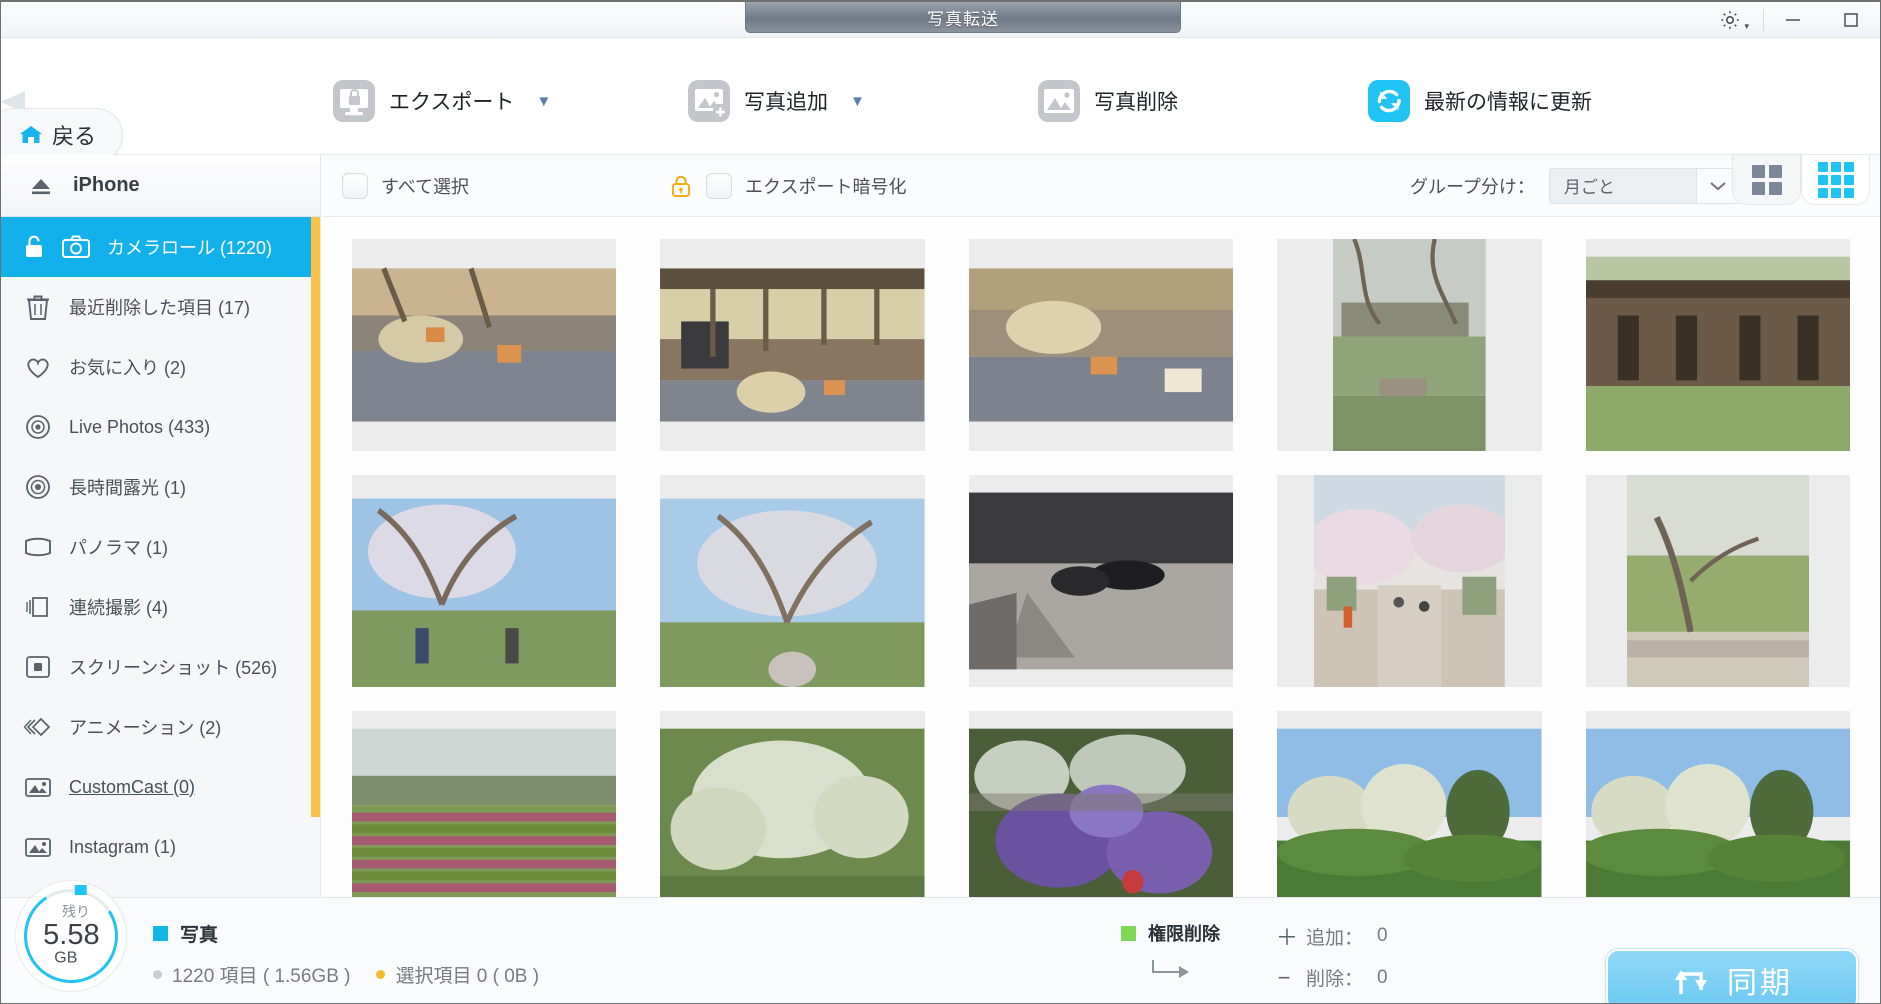  What do you see at coordinates (1793, 20) in the screenshot?
I see `minimize-button` at bounding box center [1793, 20].